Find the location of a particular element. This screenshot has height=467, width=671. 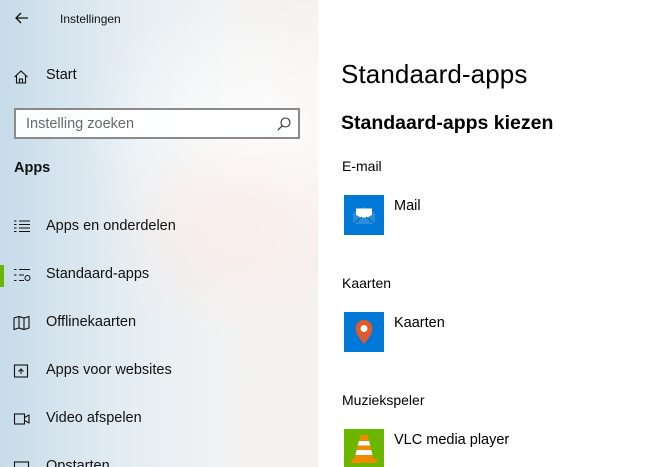

sidebar-item-label: Opstarten is located at coordinates (78, 462).